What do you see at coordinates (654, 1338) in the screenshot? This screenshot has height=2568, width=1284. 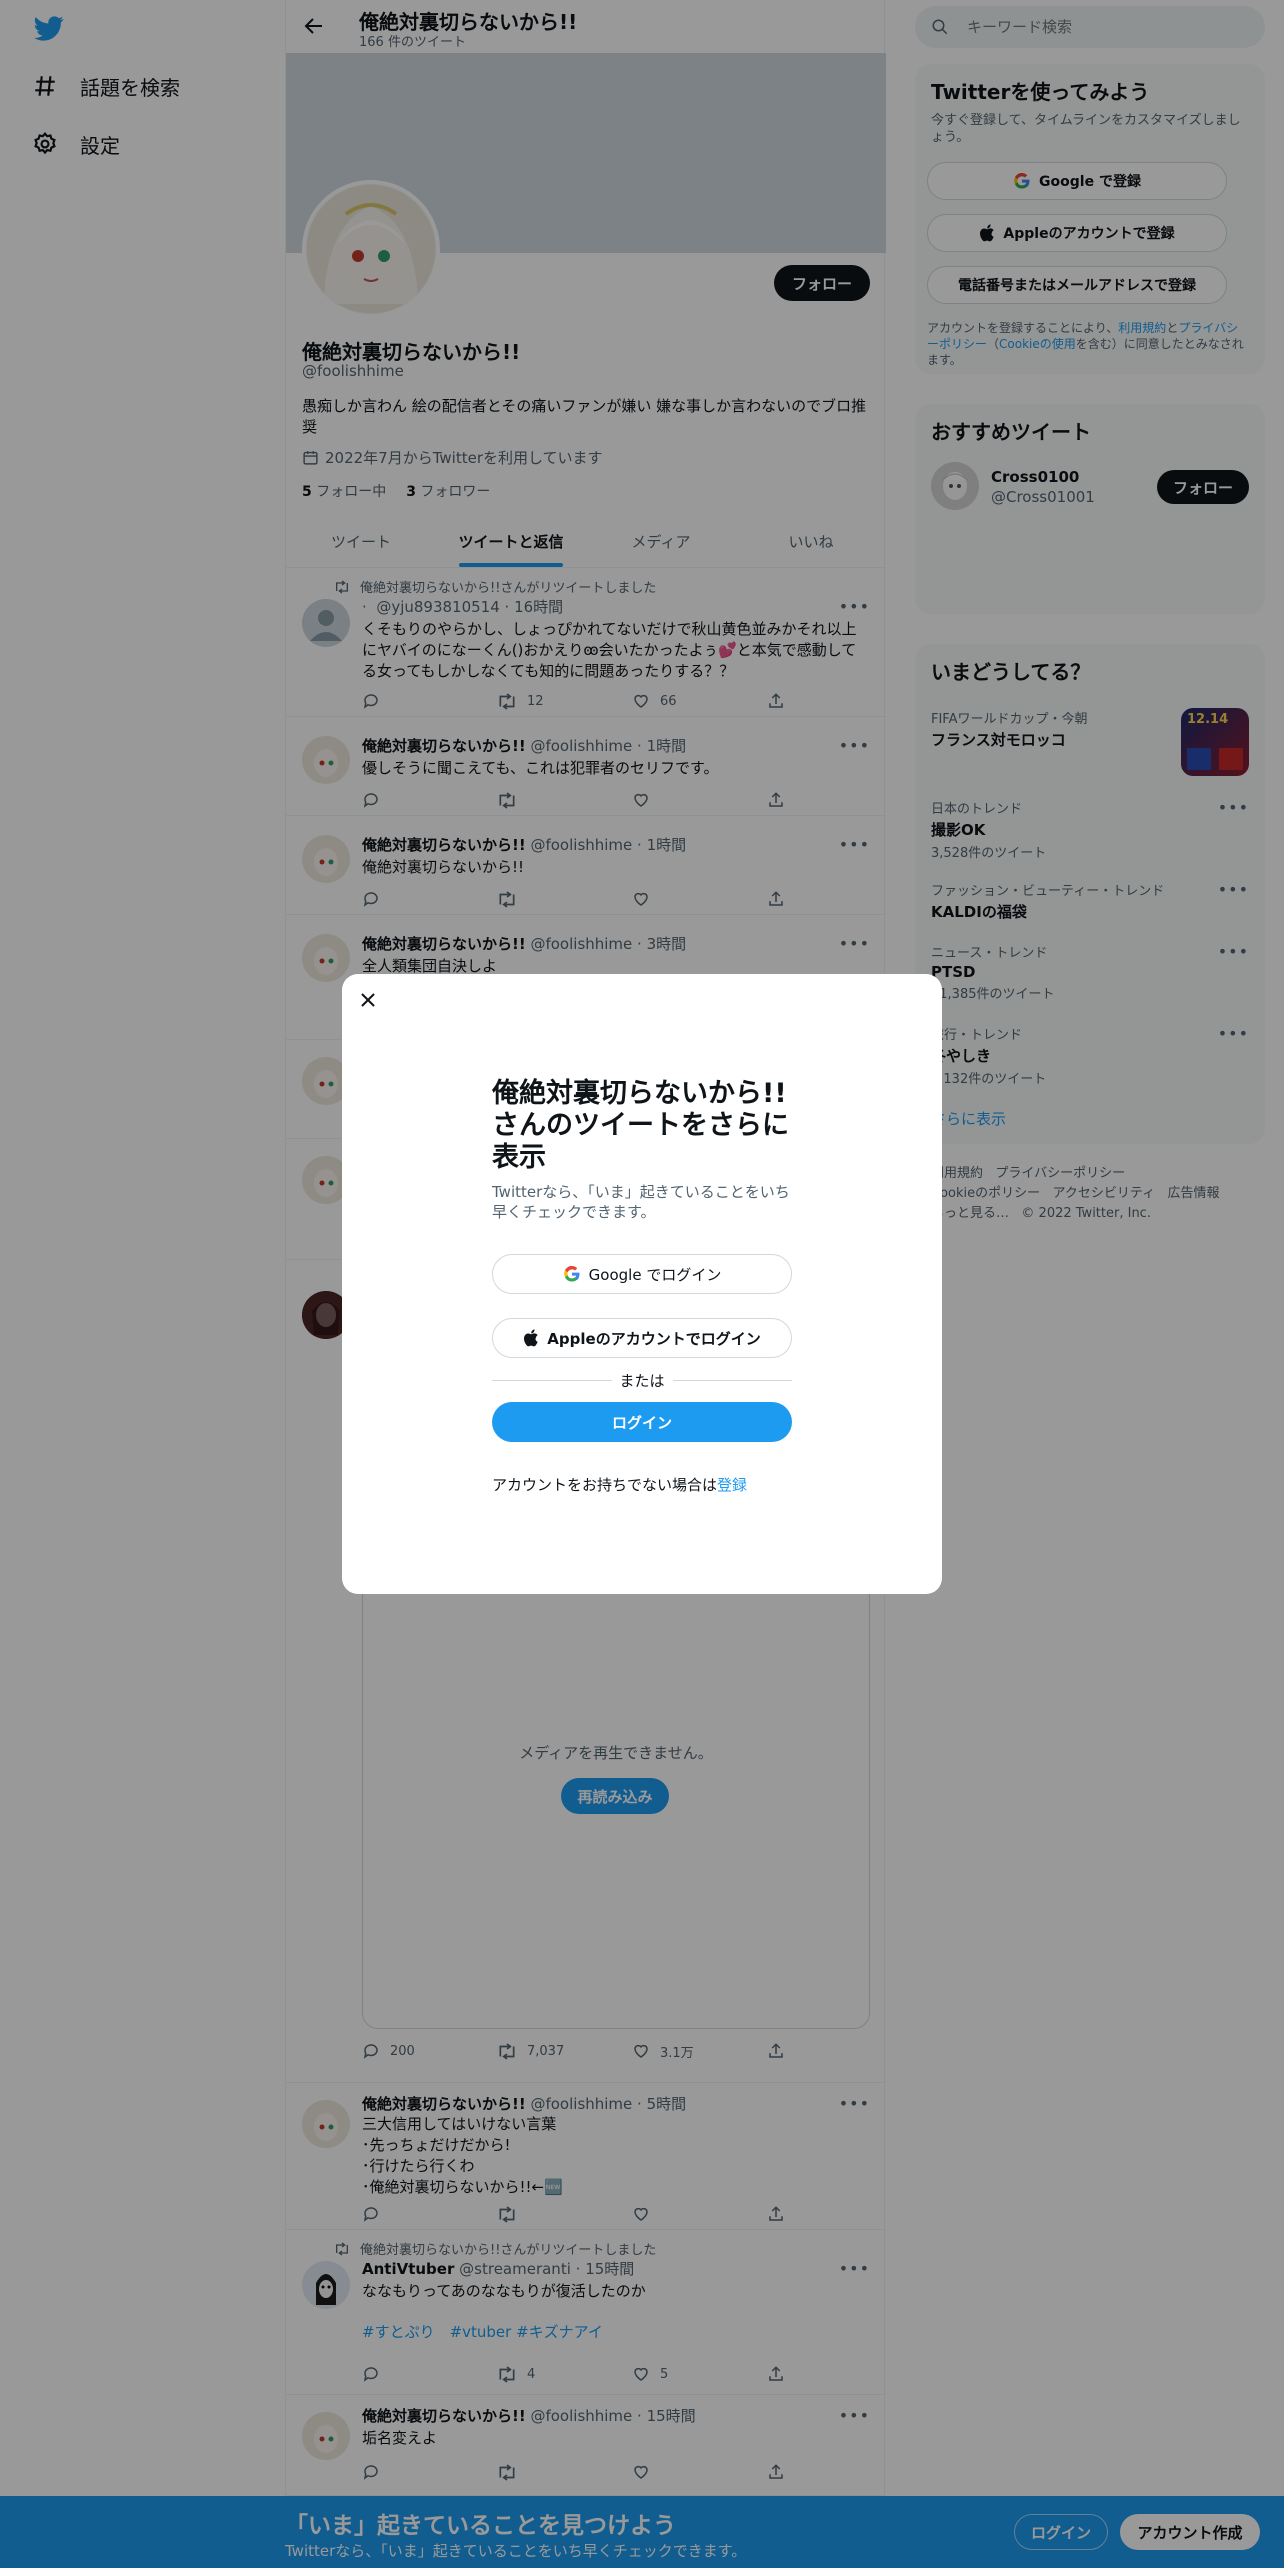 I see `apple-login-label: Appleのアカウントでログイン` at bounding box center [654, 1338].